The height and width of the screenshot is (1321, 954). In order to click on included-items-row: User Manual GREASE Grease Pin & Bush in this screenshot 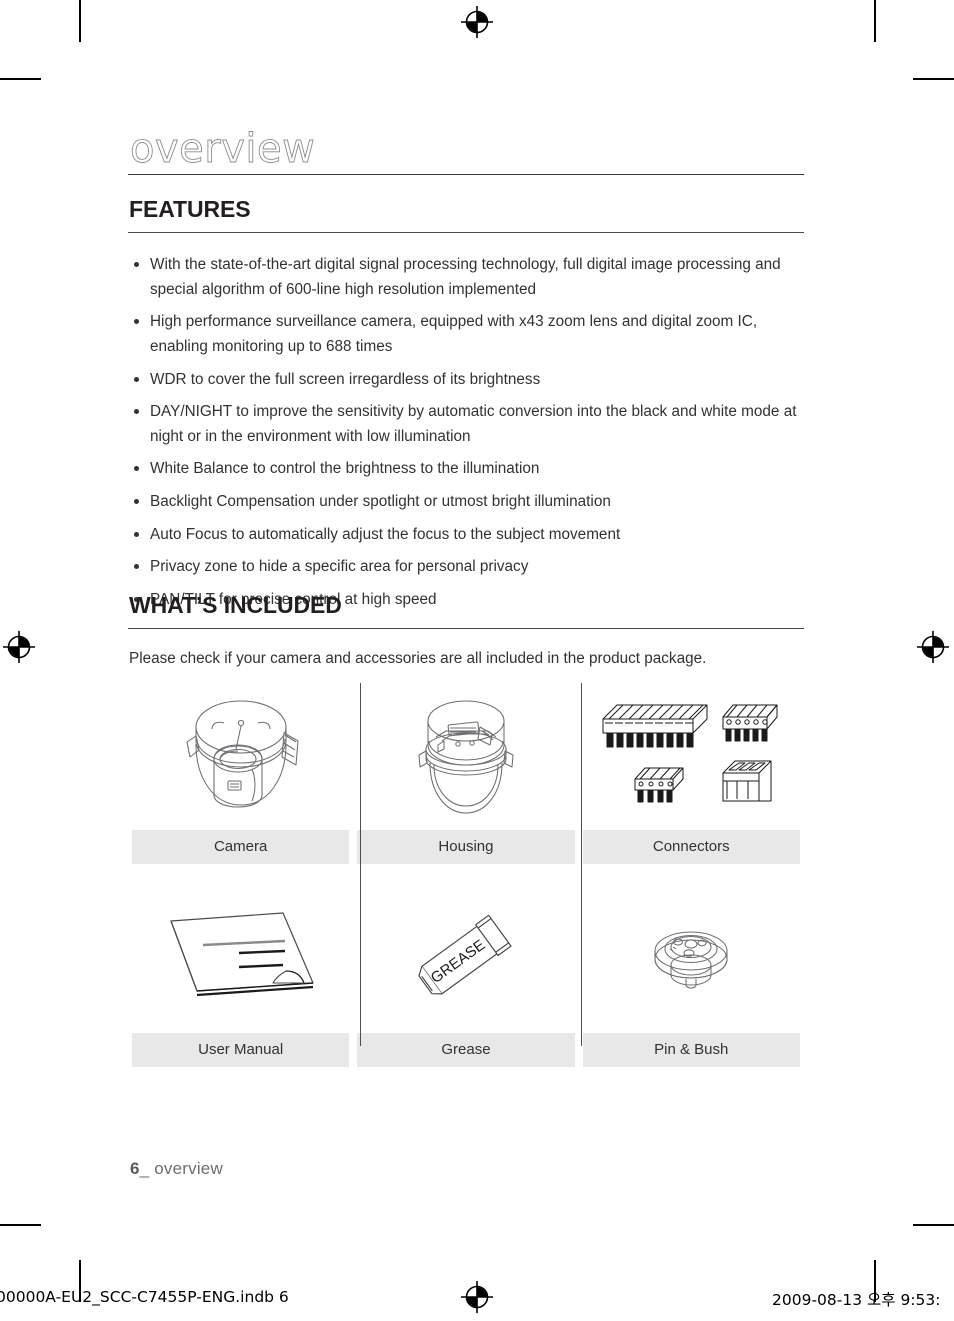, I will do `click(466, 976)`.